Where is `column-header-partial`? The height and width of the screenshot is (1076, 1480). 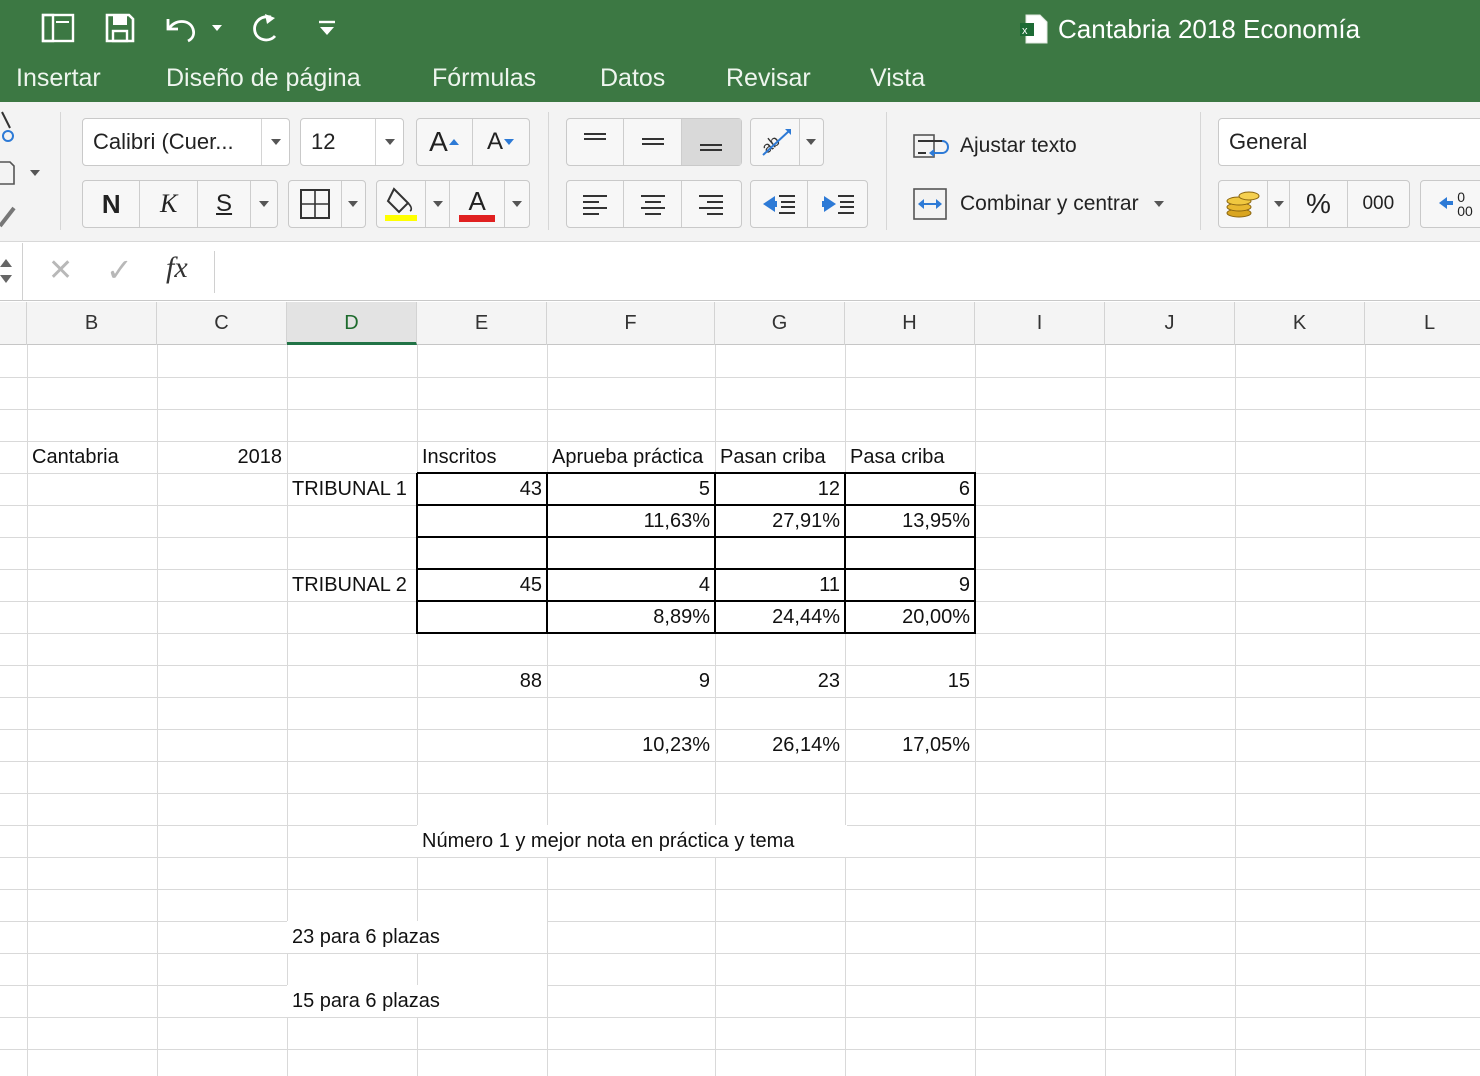
column-header-partial is located at coordinates (13, 323).